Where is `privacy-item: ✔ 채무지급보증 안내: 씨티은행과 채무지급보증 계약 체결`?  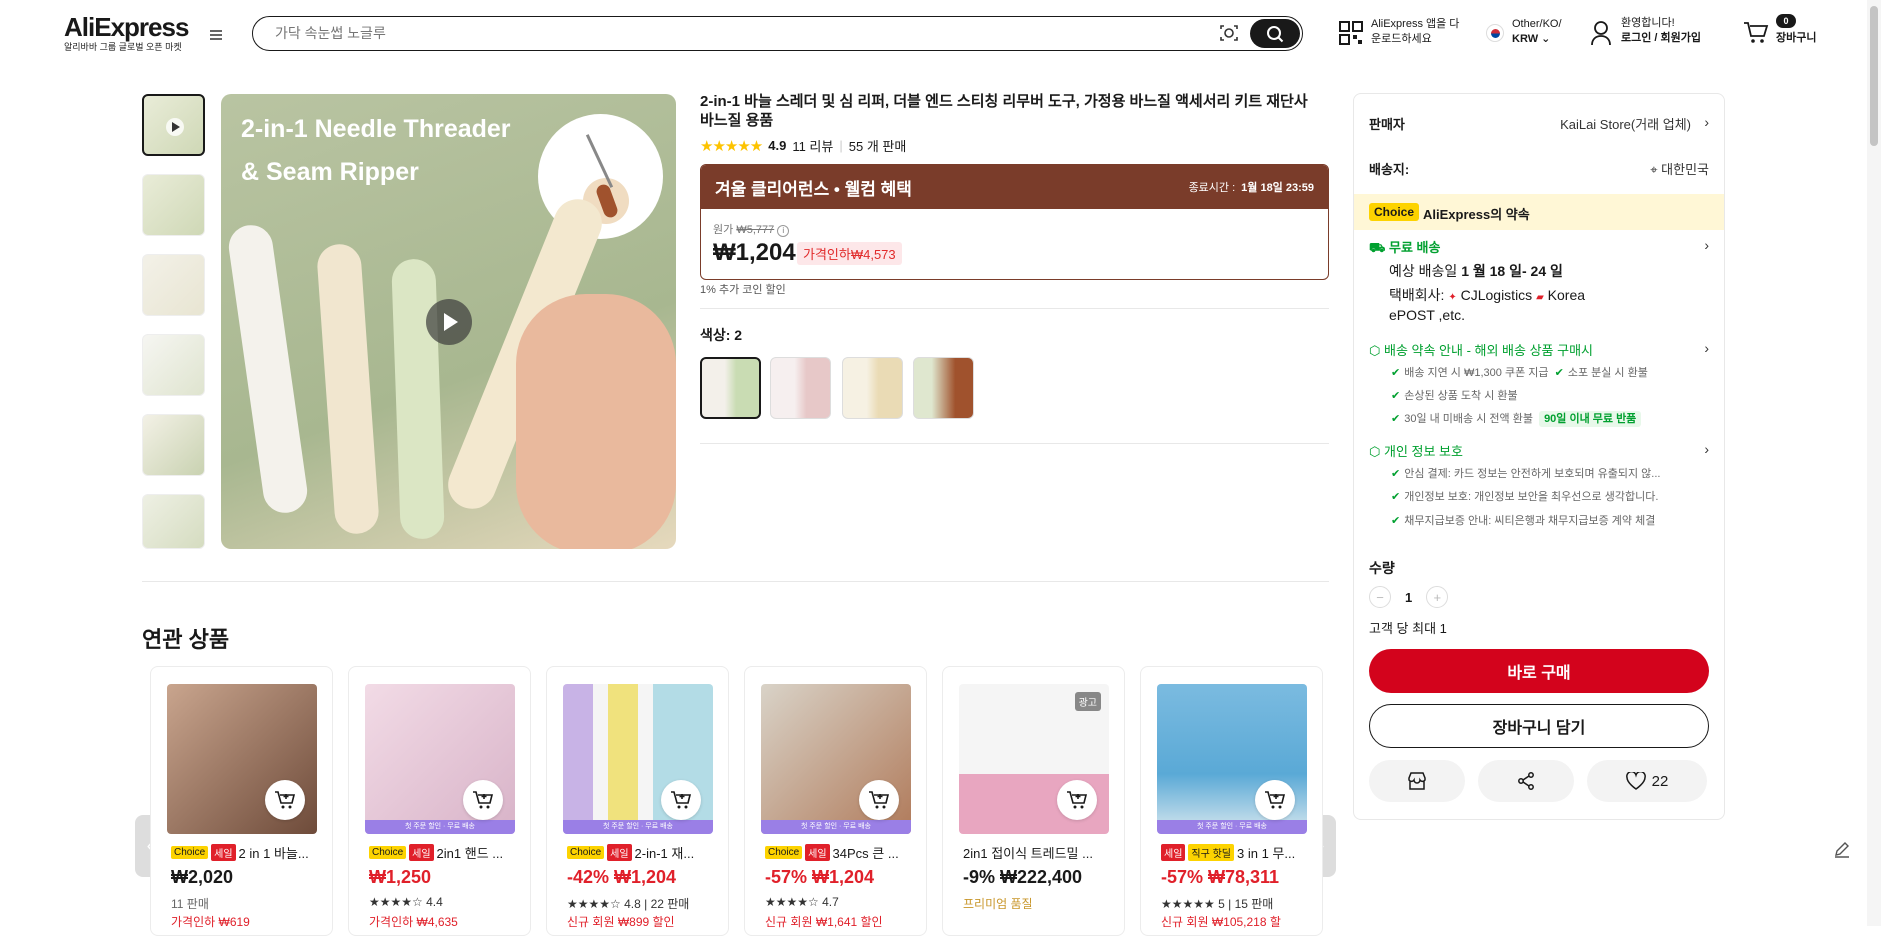 privacy-item: ✔ 채무지급보증 안내: 씨티은행과 채무지급보증 계약 체결 is located at coordinates (1523, 521).